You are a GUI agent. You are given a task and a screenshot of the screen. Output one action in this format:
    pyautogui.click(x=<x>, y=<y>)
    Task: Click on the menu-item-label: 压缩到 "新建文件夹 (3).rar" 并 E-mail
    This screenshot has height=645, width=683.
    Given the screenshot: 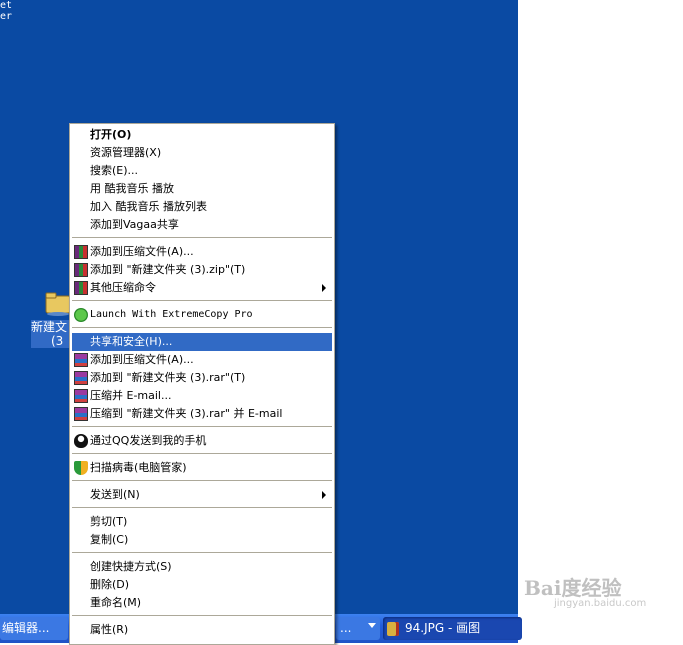 What is the action you would take?
    pyautogui.click(x=186, y=413)
    